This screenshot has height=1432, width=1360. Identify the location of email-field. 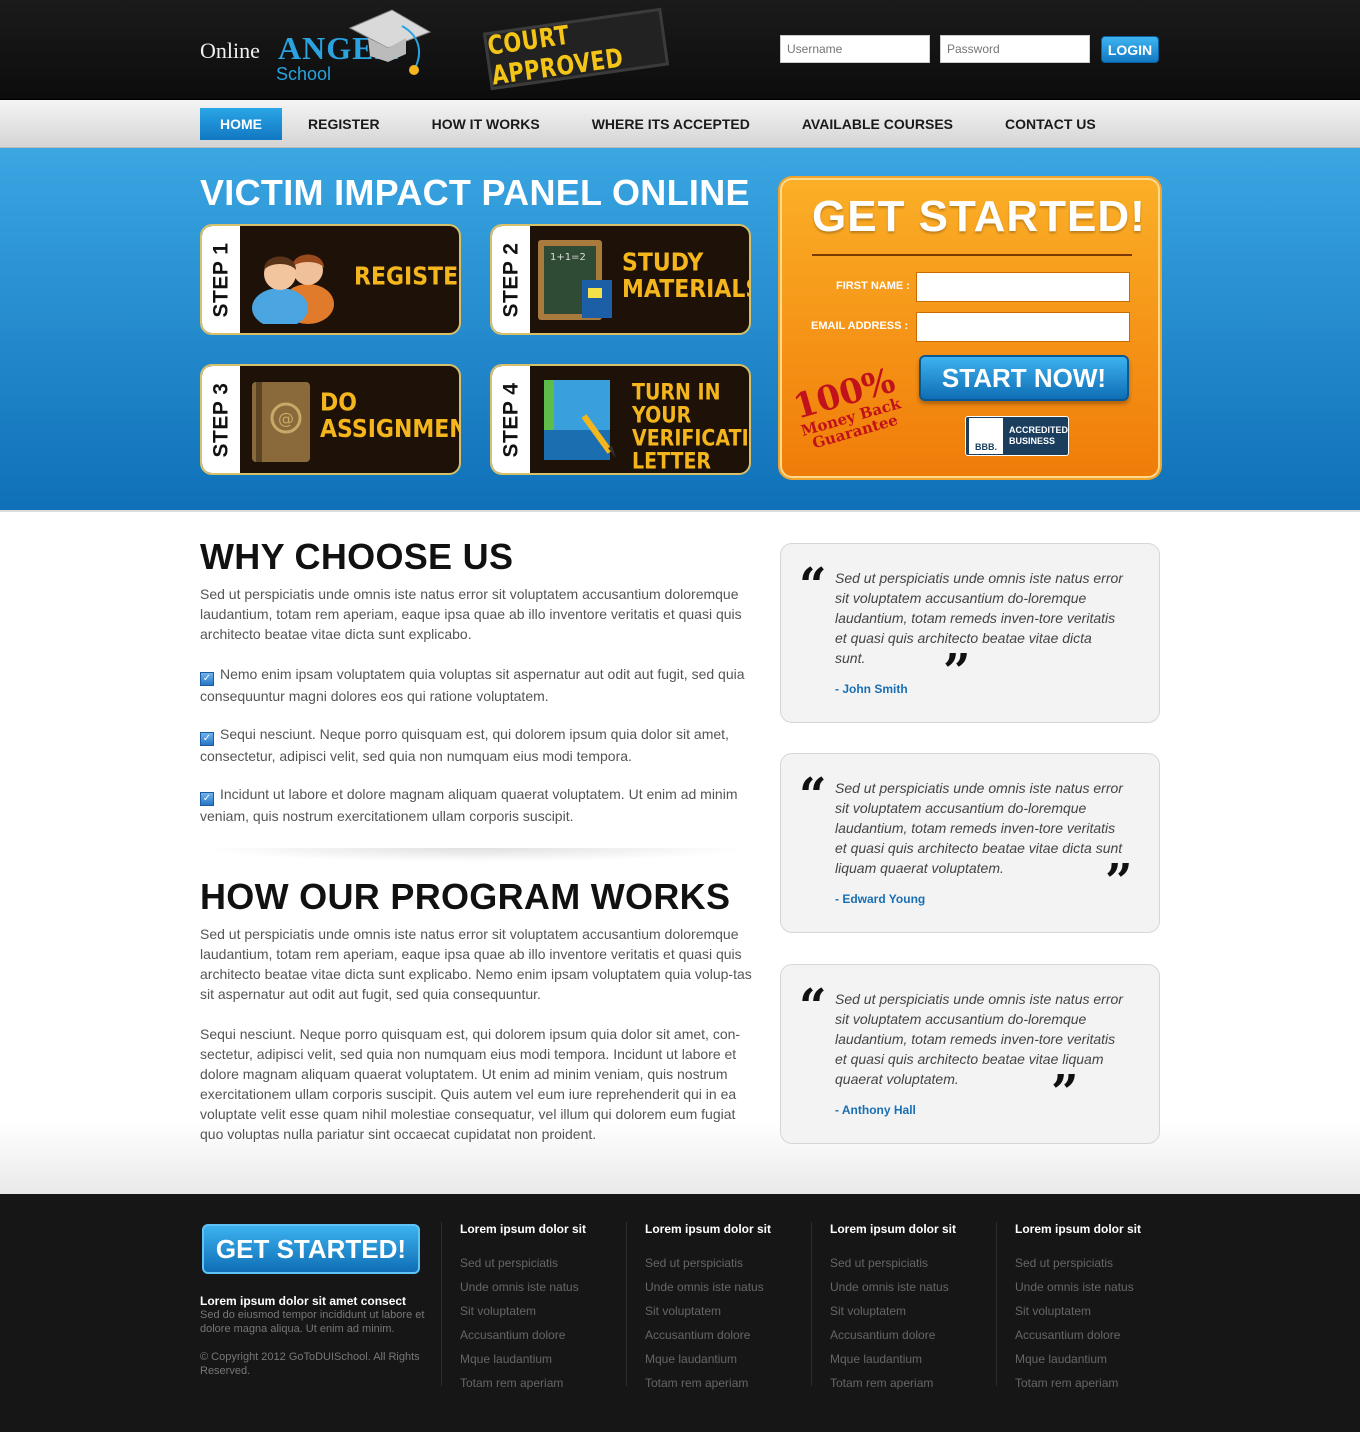
(1023, 327).